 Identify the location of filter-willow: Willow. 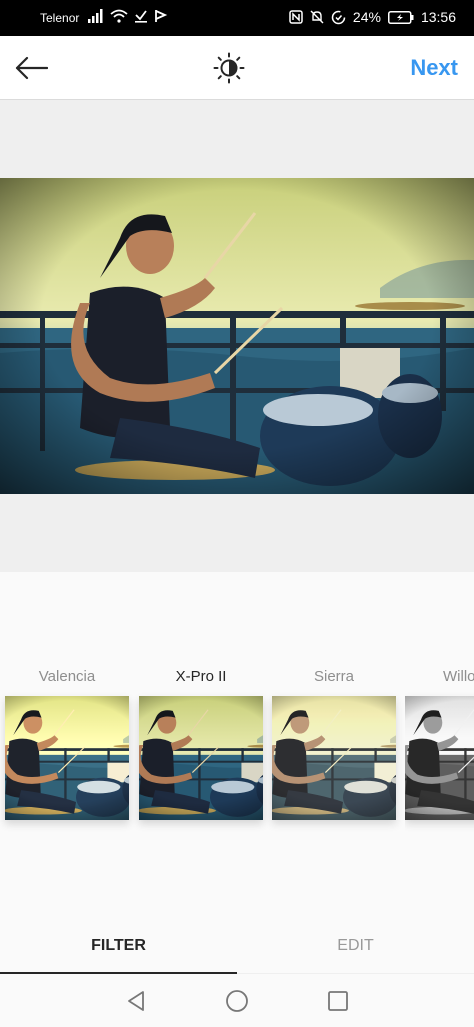
(439, 758).